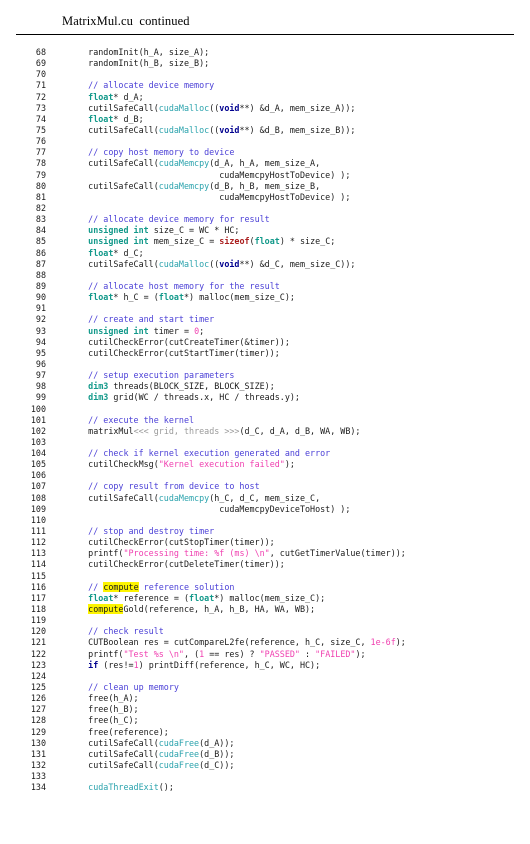  Describe the element at coordinates (40, 207) in the screenshot. I see `line-number: 82` at that location.